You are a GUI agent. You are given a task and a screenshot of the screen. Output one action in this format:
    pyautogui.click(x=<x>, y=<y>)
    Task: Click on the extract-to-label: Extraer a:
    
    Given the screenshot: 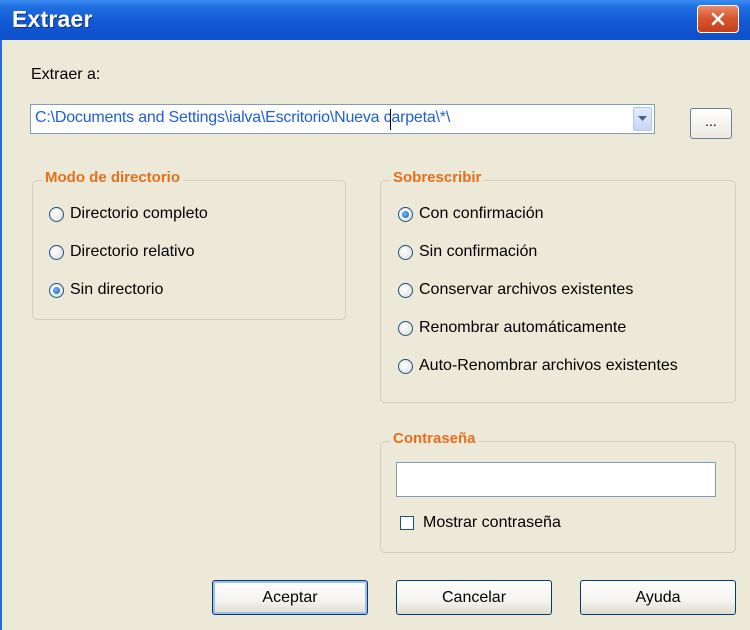 What is the action you would take?
    pyautogui.click(x=66, y=74)
    